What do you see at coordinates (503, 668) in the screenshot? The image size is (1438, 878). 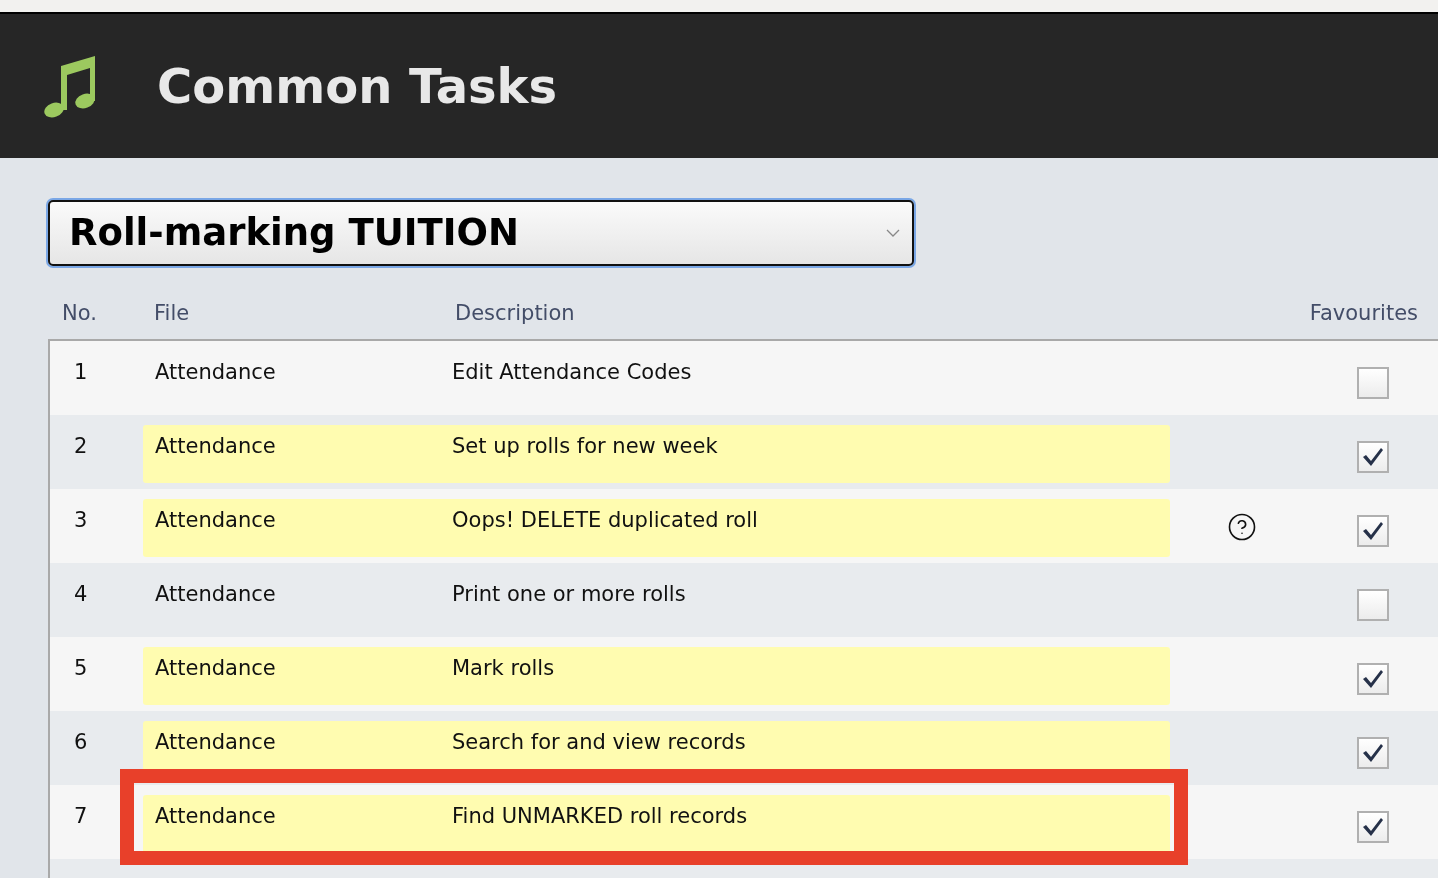 I see `description-cell: Mark rolls` at bounding box center [503, 668].